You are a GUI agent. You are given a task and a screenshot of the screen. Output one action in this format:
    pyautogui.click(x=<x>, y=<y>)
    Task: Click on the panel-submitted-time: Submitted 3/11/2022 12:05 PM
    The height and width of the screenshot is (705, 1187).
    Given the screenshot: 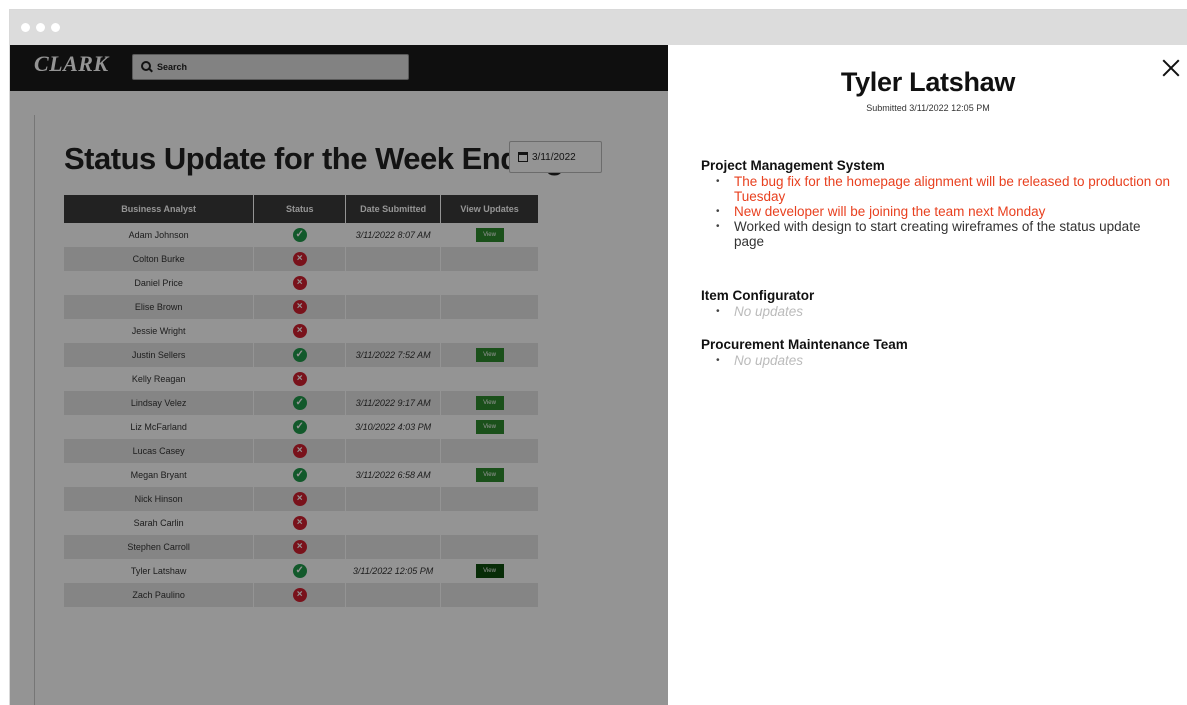 What is the action you would take?
    pyautogui.click(x=928, y=108)
    